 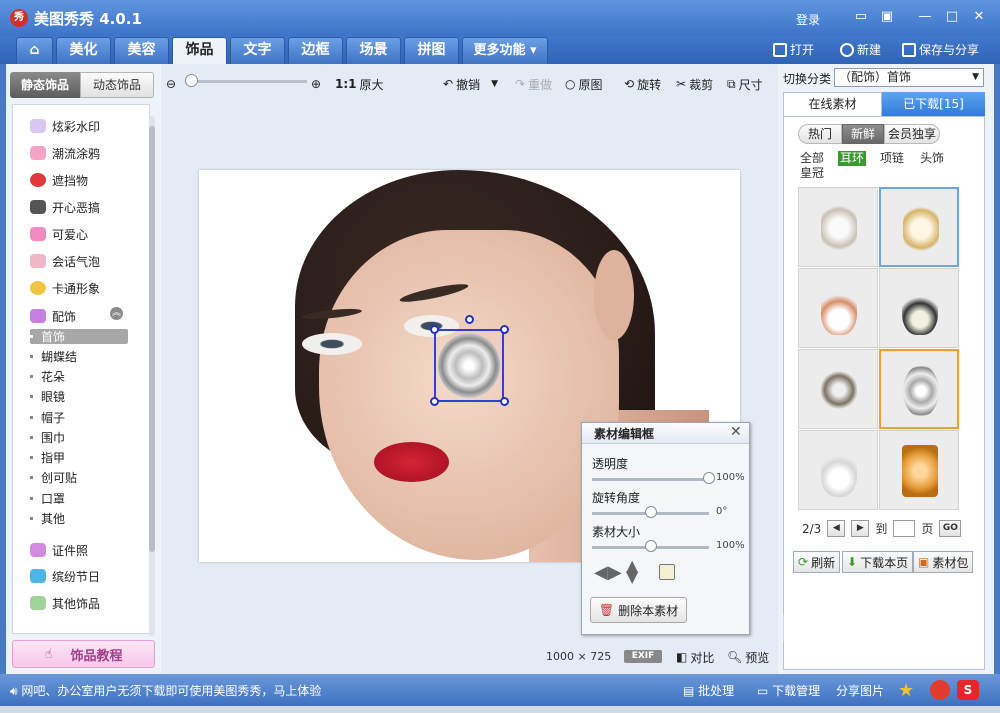 I want to click on prev-page-button: ◀, so click(x=836, y=528).